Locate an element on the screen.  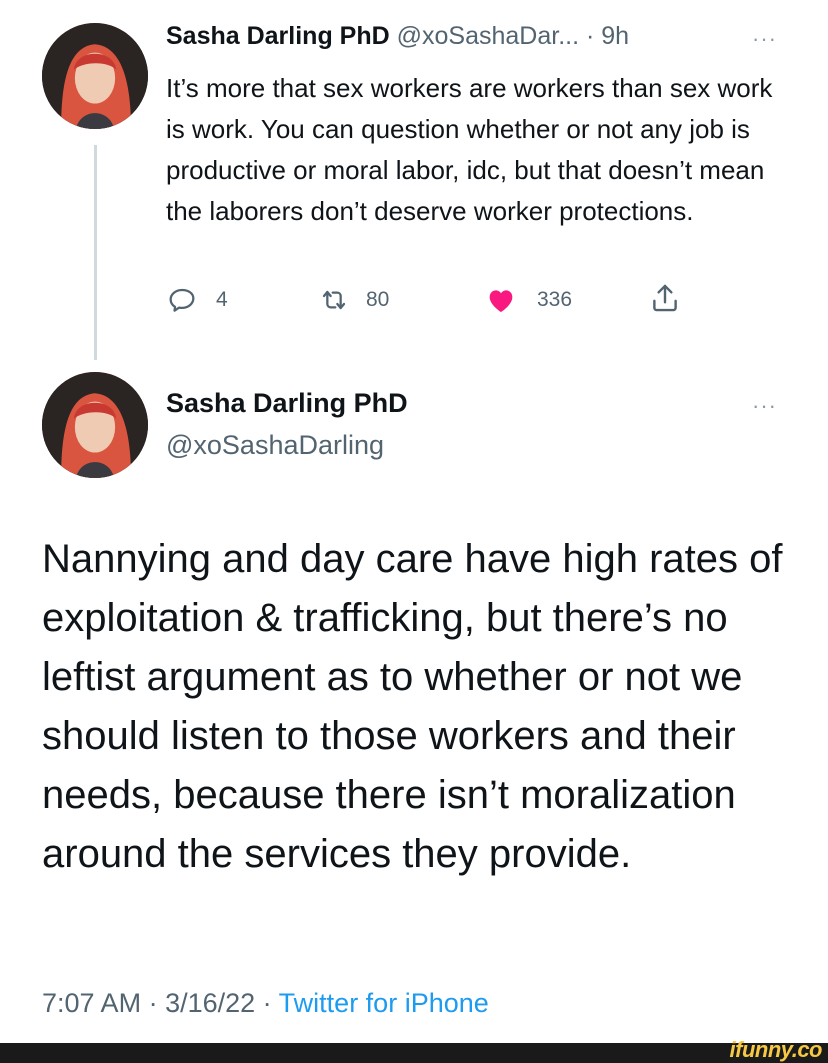
share-icon is located at coordinates (665, 298).